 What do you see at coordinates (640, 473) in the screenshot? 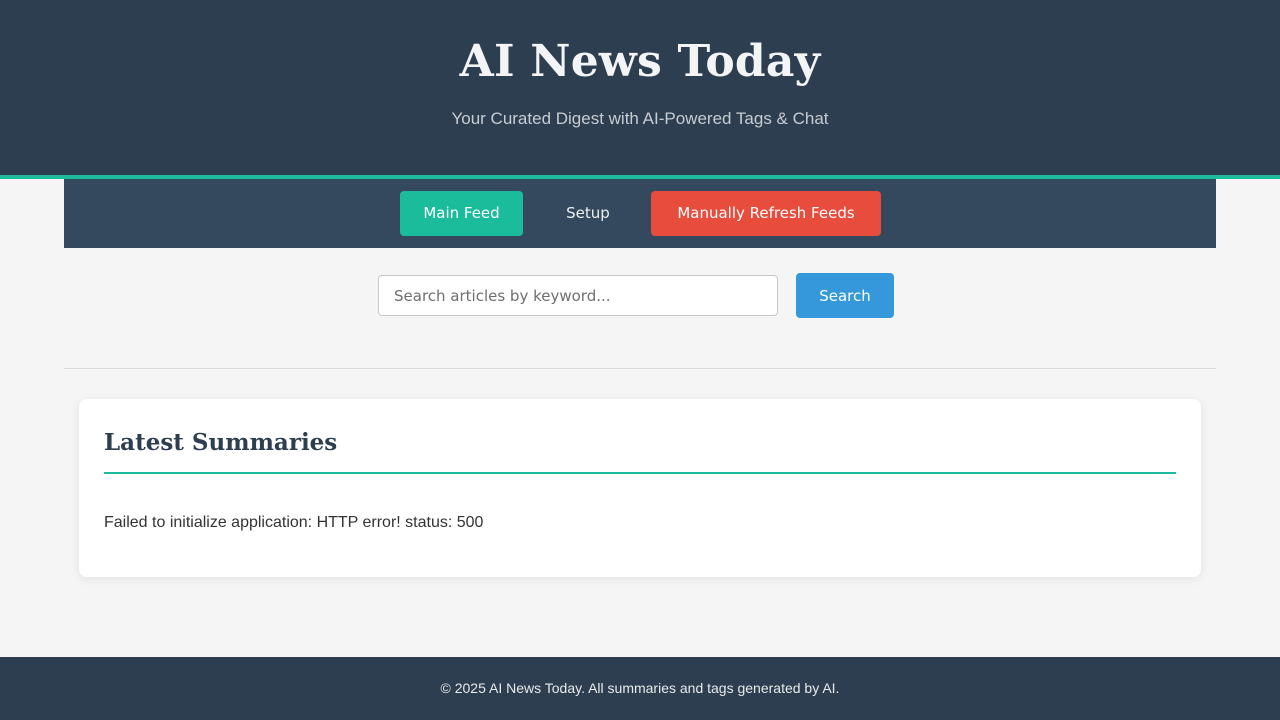
I see `summaries-title-rule` at bounding box center [640, 473].